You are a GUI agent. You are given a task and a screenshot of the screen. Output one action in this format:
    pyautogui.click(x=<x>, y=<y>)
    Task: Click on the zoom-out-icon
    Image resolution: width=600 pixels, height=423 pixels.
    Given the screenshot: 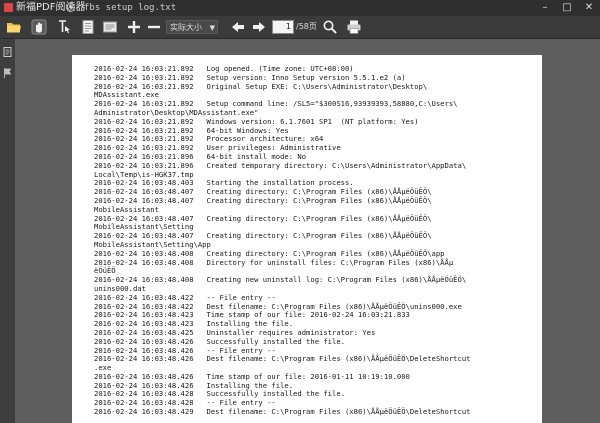 What is the action you would take?
    pyautogui.click(x=154, y=27)
    